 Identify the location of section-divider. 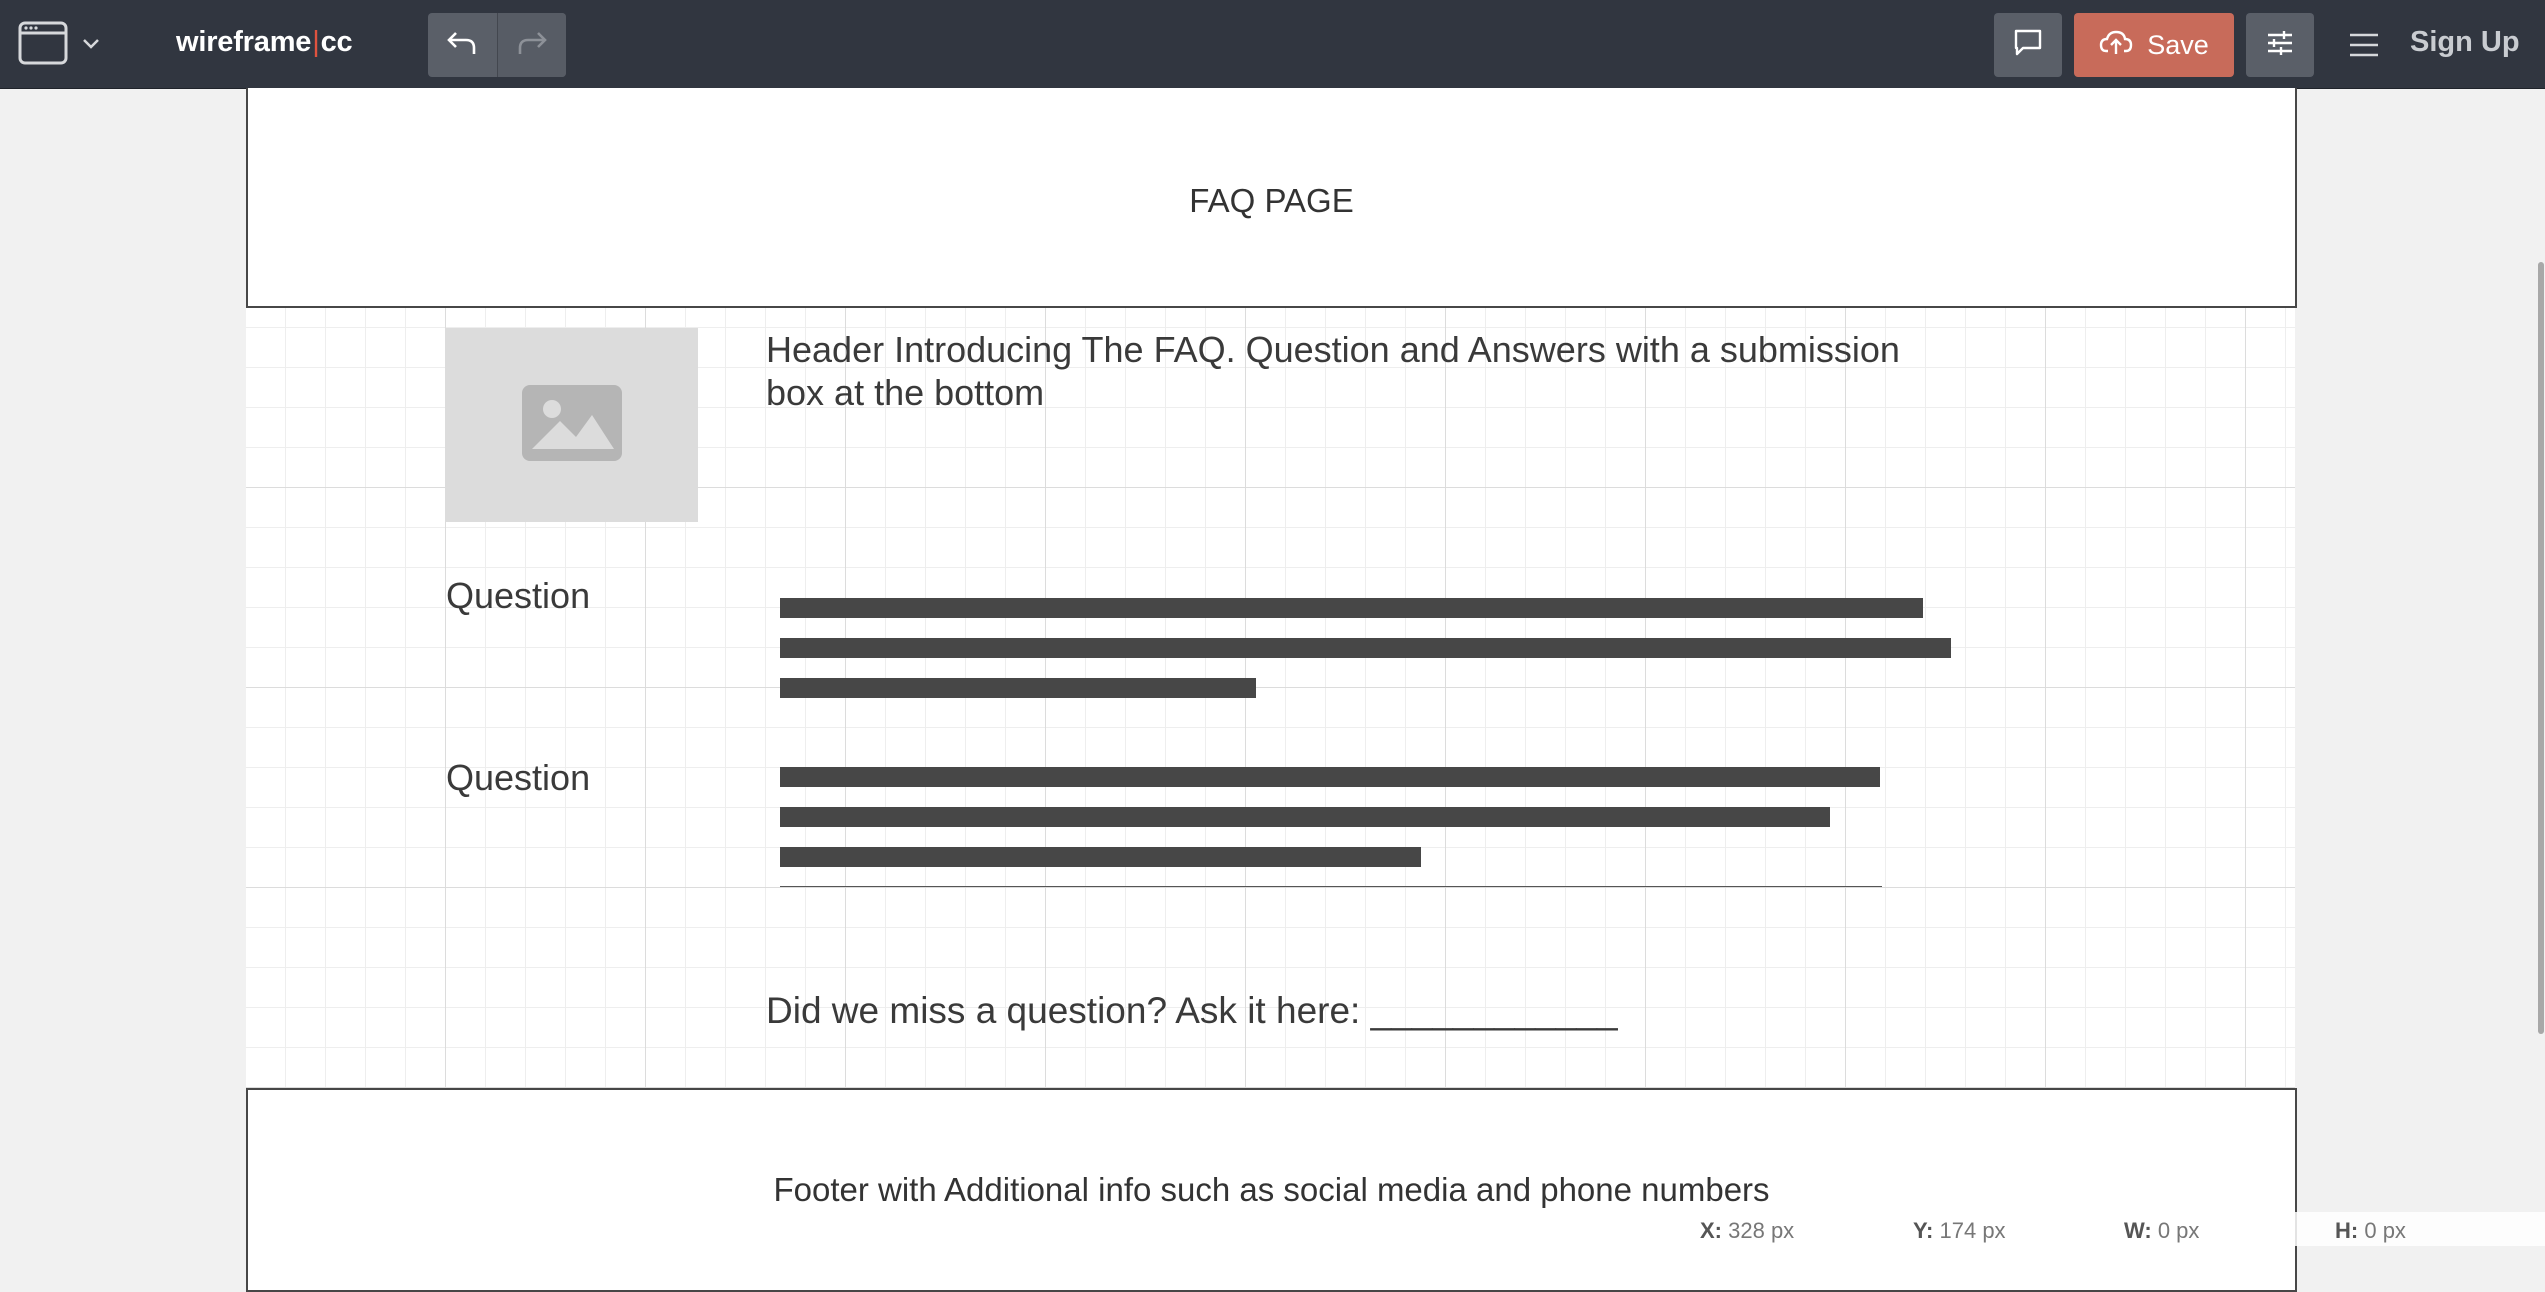
(1331, 886).